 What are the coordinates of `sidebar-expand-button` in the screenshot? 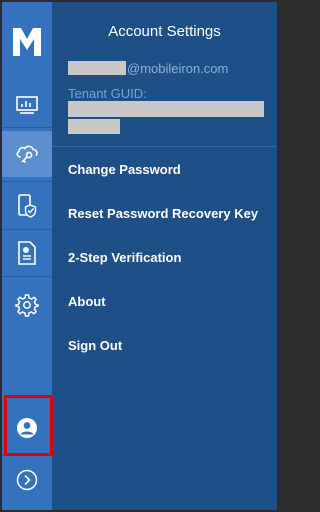 It's located at (27, 480).